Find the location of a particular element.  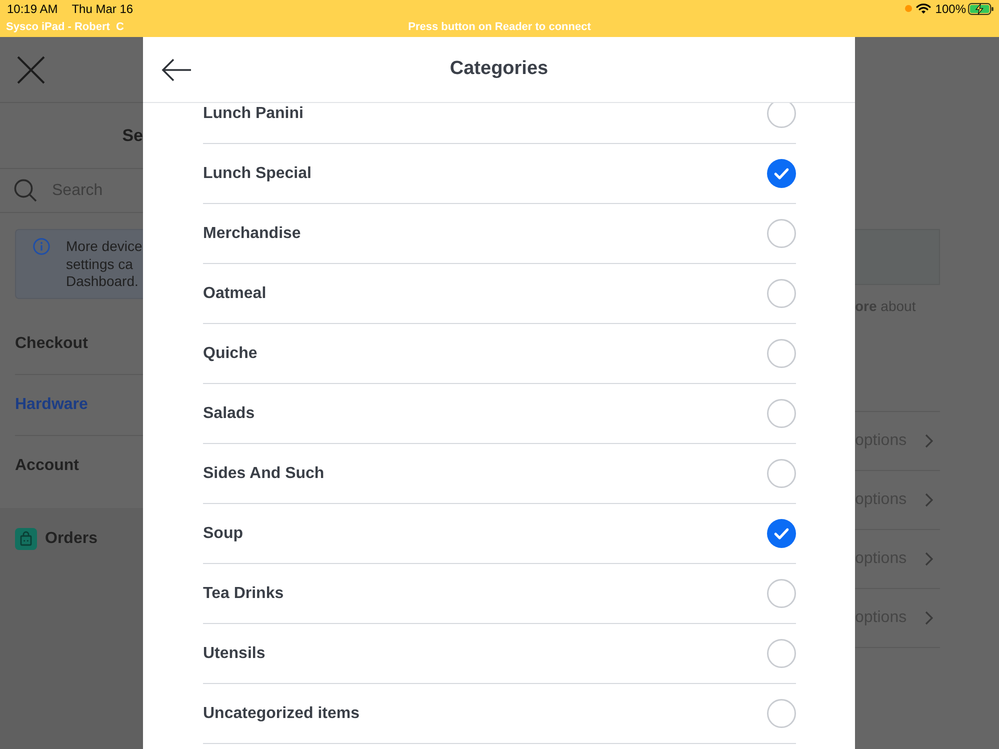

battery-percentage: 100% is located at coordinates (950, 9).